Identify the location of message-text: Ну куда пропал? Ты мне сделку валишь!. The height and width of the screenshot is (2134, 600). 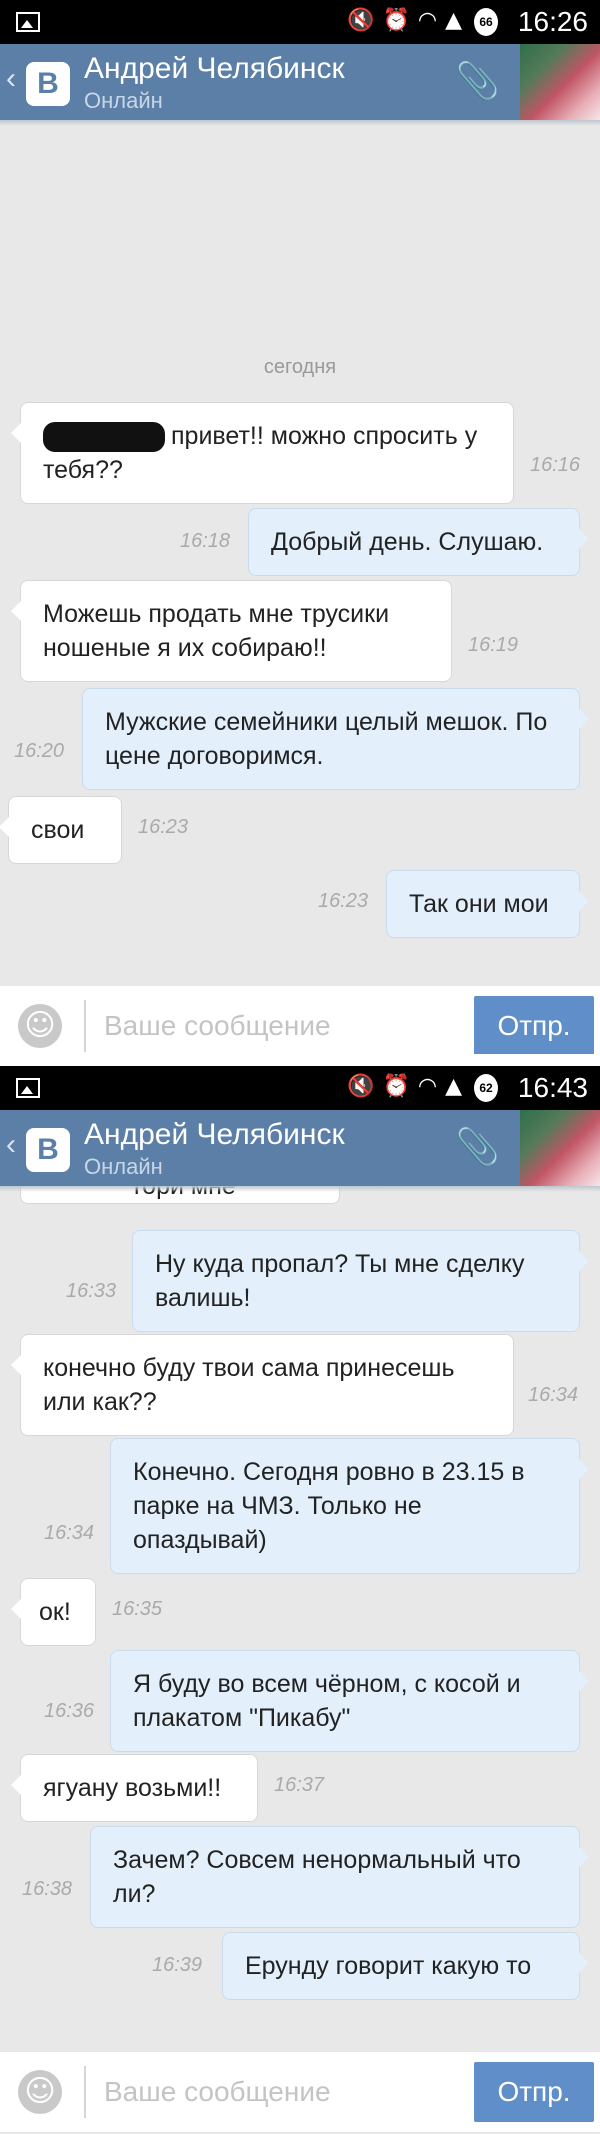
(340, 1281).